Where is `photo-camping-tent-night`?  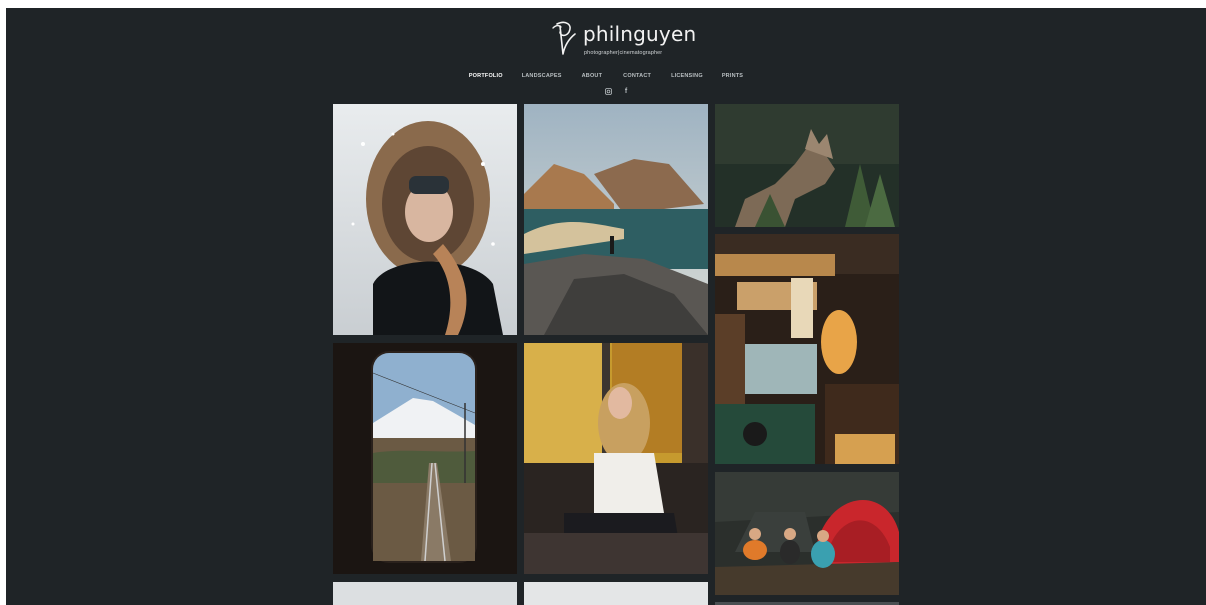 photo-camping-tent-night is located at coordinates (807, 533).